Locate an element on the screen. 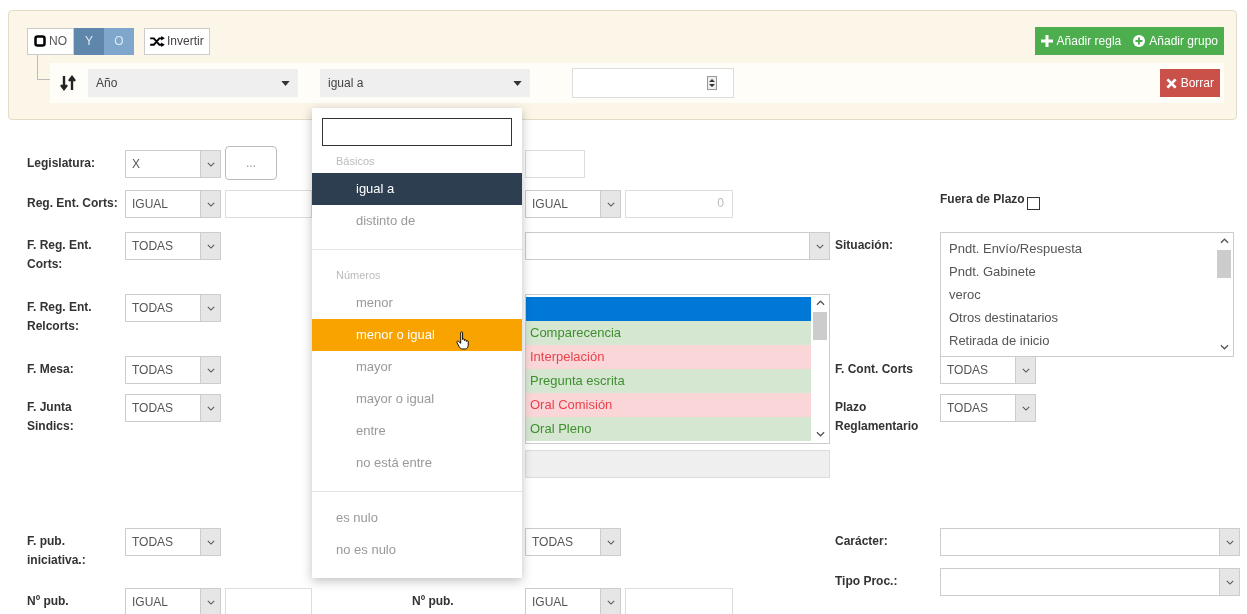 This screenshot has width=1247, height=614. number-field is located at coordinates (653, 83).